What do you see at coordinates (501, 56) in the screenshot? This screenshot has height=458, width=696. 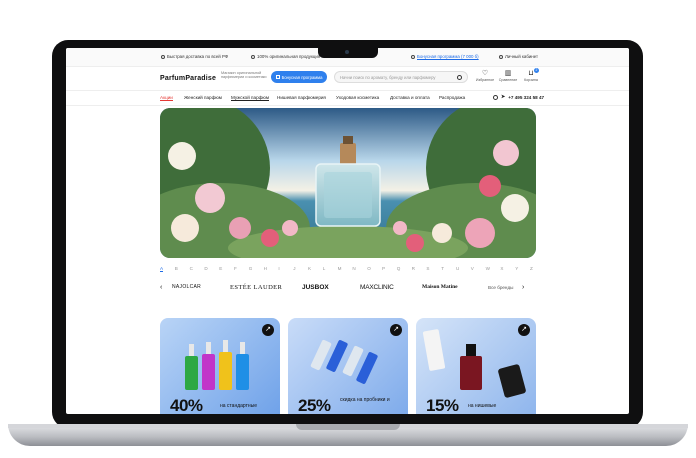 I see `user-icon` at bounding box center [501, 56].